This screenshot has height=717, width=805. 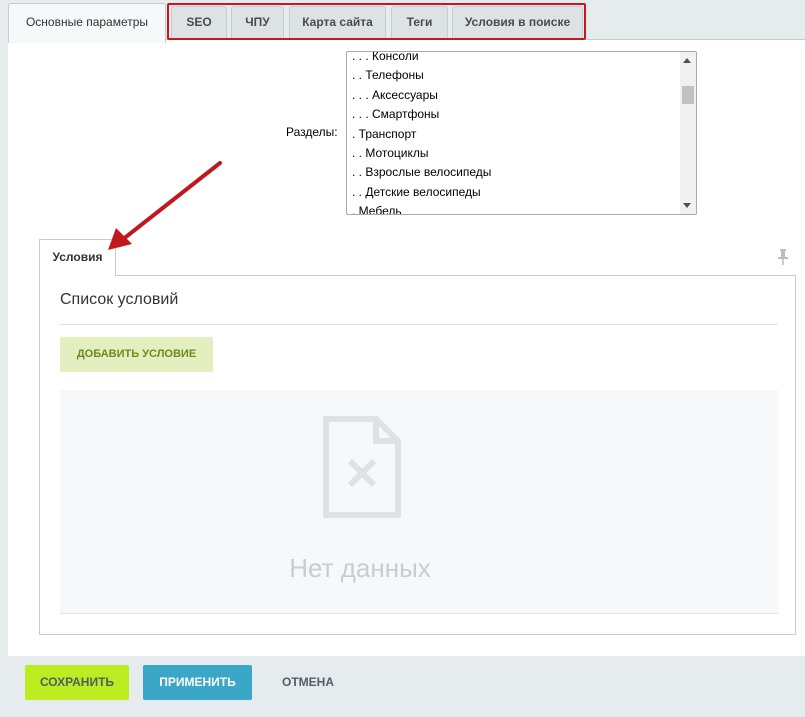 I want to click on list-item: . . . Консоли, so click(x=421, y=59).